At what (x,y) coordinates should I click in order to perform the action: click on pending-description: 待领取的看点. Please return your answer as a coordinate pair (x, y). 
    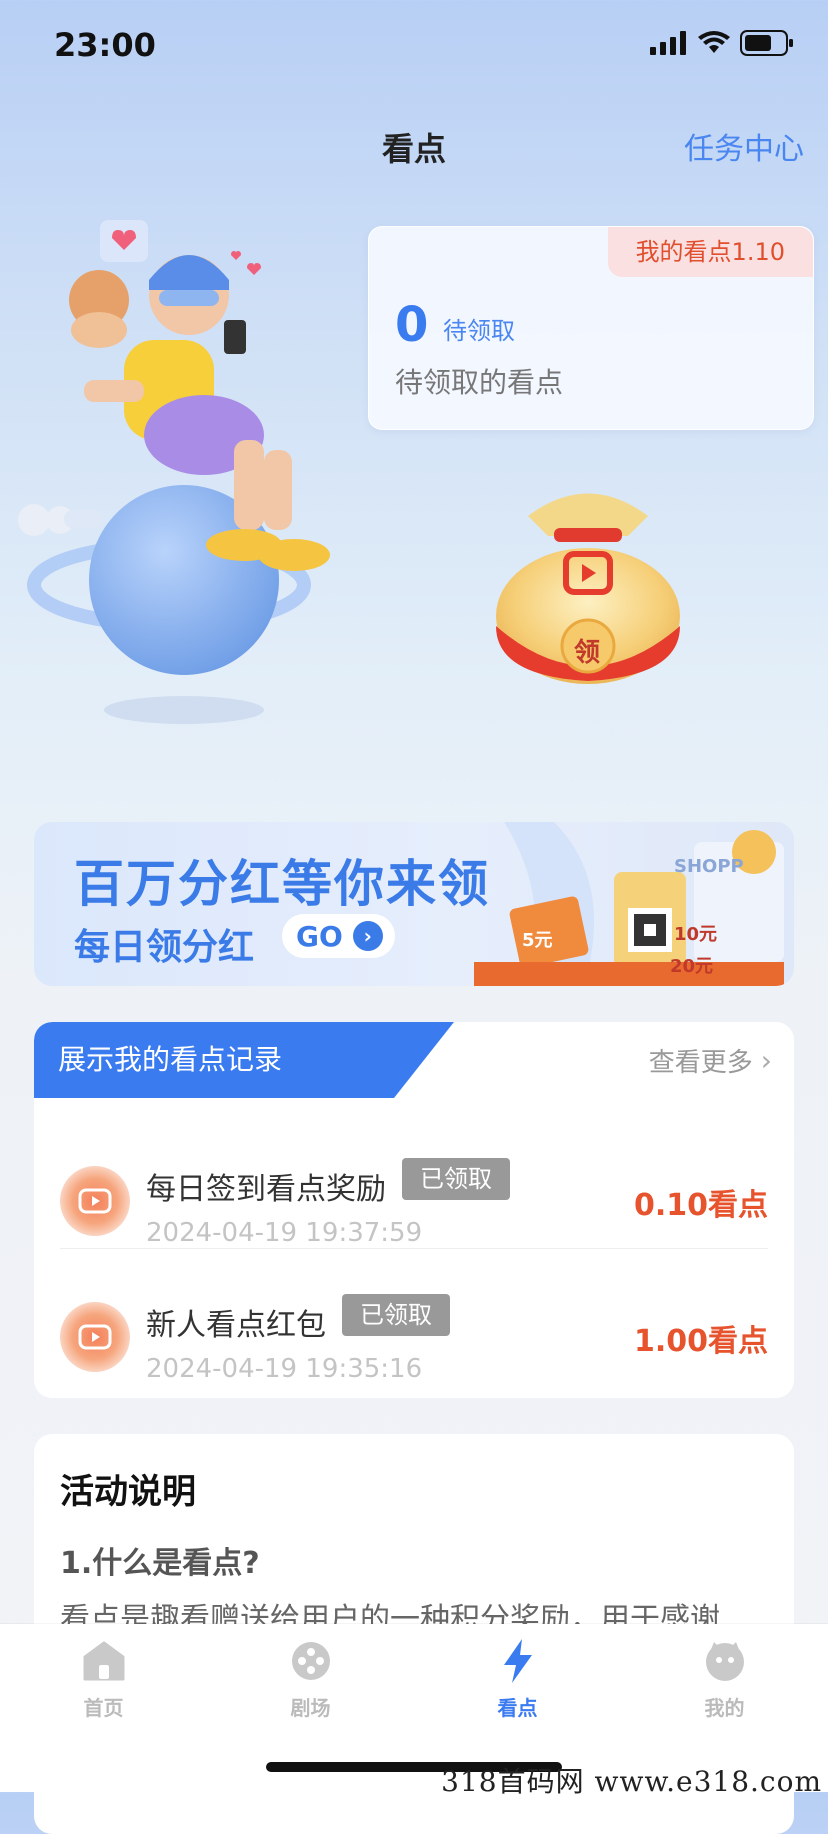
    Looking at the image, I should click on (479, 382).